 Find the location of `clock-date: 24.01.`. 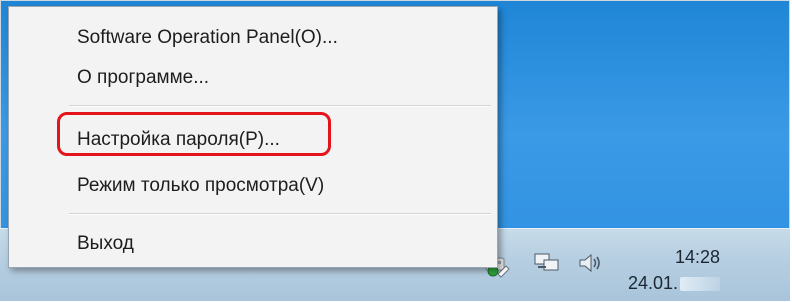

clock-date: 24.01. is located at coordinates (652, 283).